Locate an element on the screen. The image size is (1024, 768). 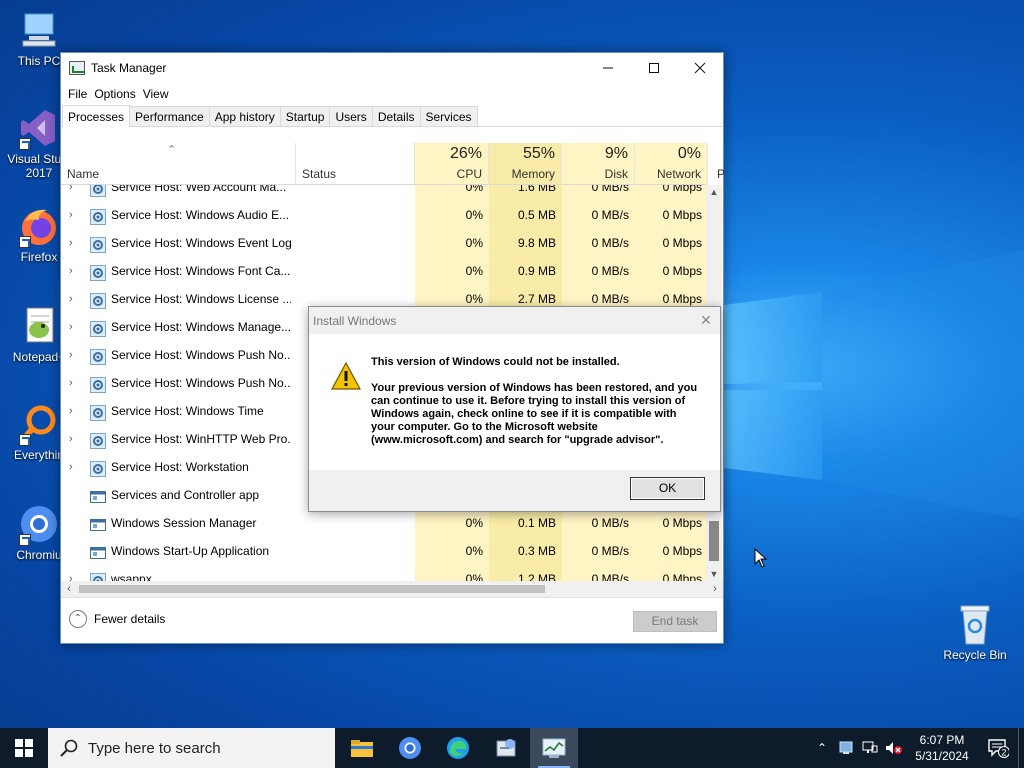
end-task-button: End task is located at coordinates (675, 621).